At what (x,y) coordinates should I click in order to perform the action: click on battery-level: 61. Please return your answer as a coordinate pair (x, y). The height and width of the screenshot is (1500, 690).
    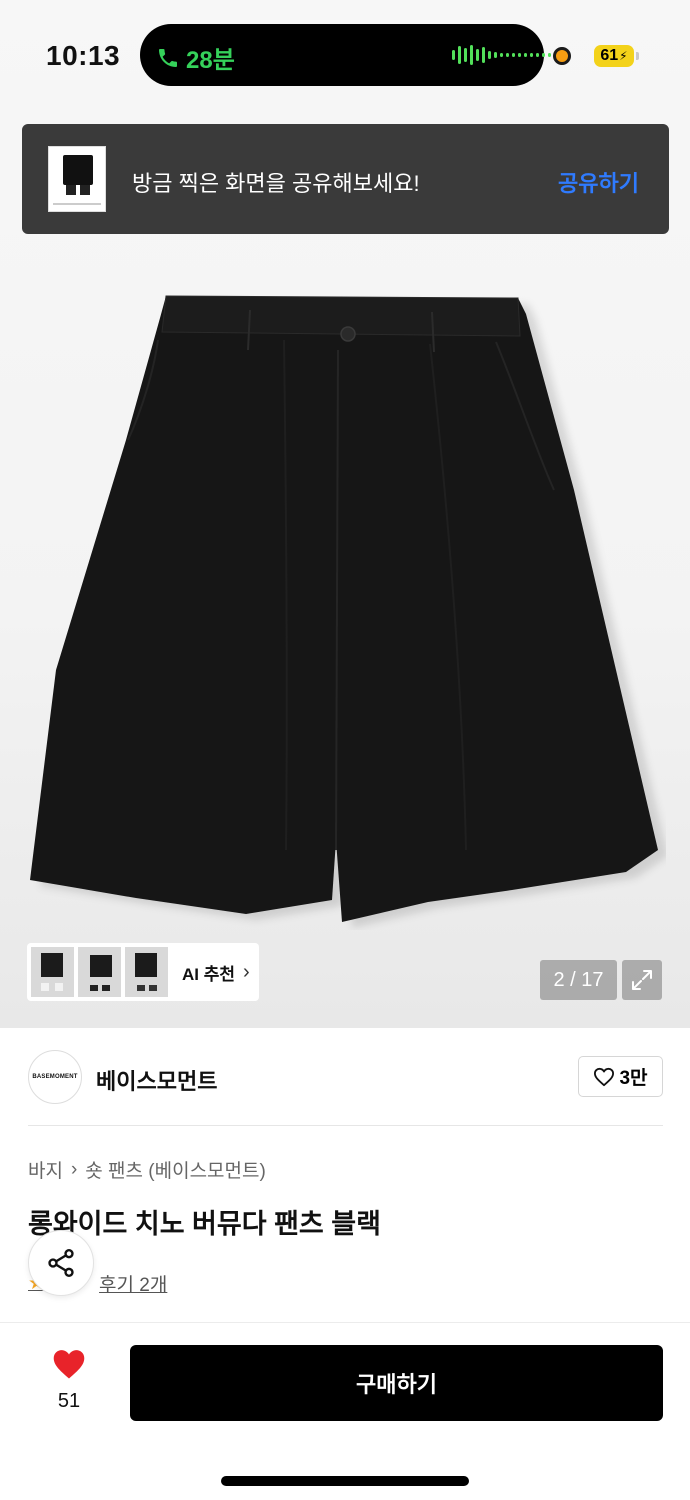
    Looking at the image, I should click on (609, 55).